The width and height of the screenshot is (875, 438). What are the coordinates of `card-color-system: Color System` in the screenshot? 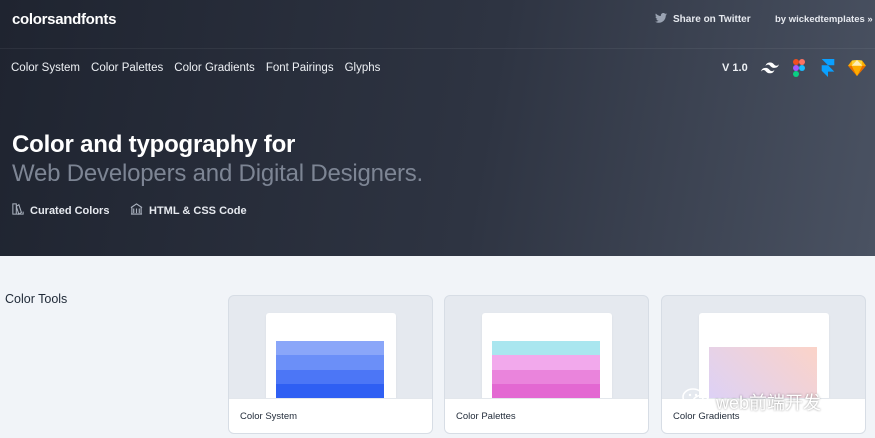 It's located at (330, 364).